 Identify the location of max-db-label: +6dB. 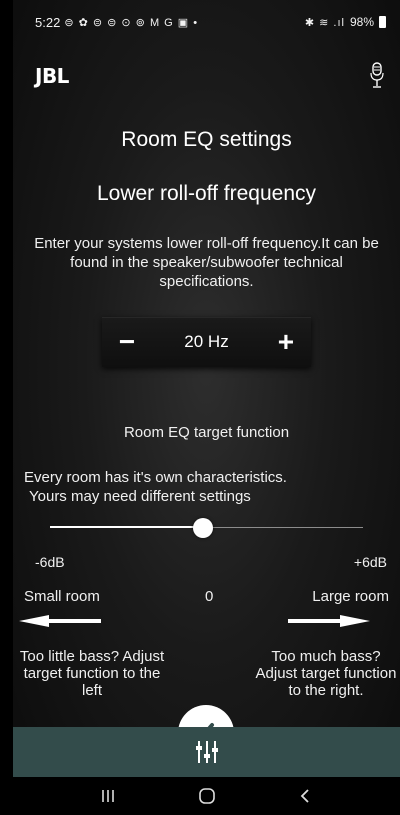
(370, 562).